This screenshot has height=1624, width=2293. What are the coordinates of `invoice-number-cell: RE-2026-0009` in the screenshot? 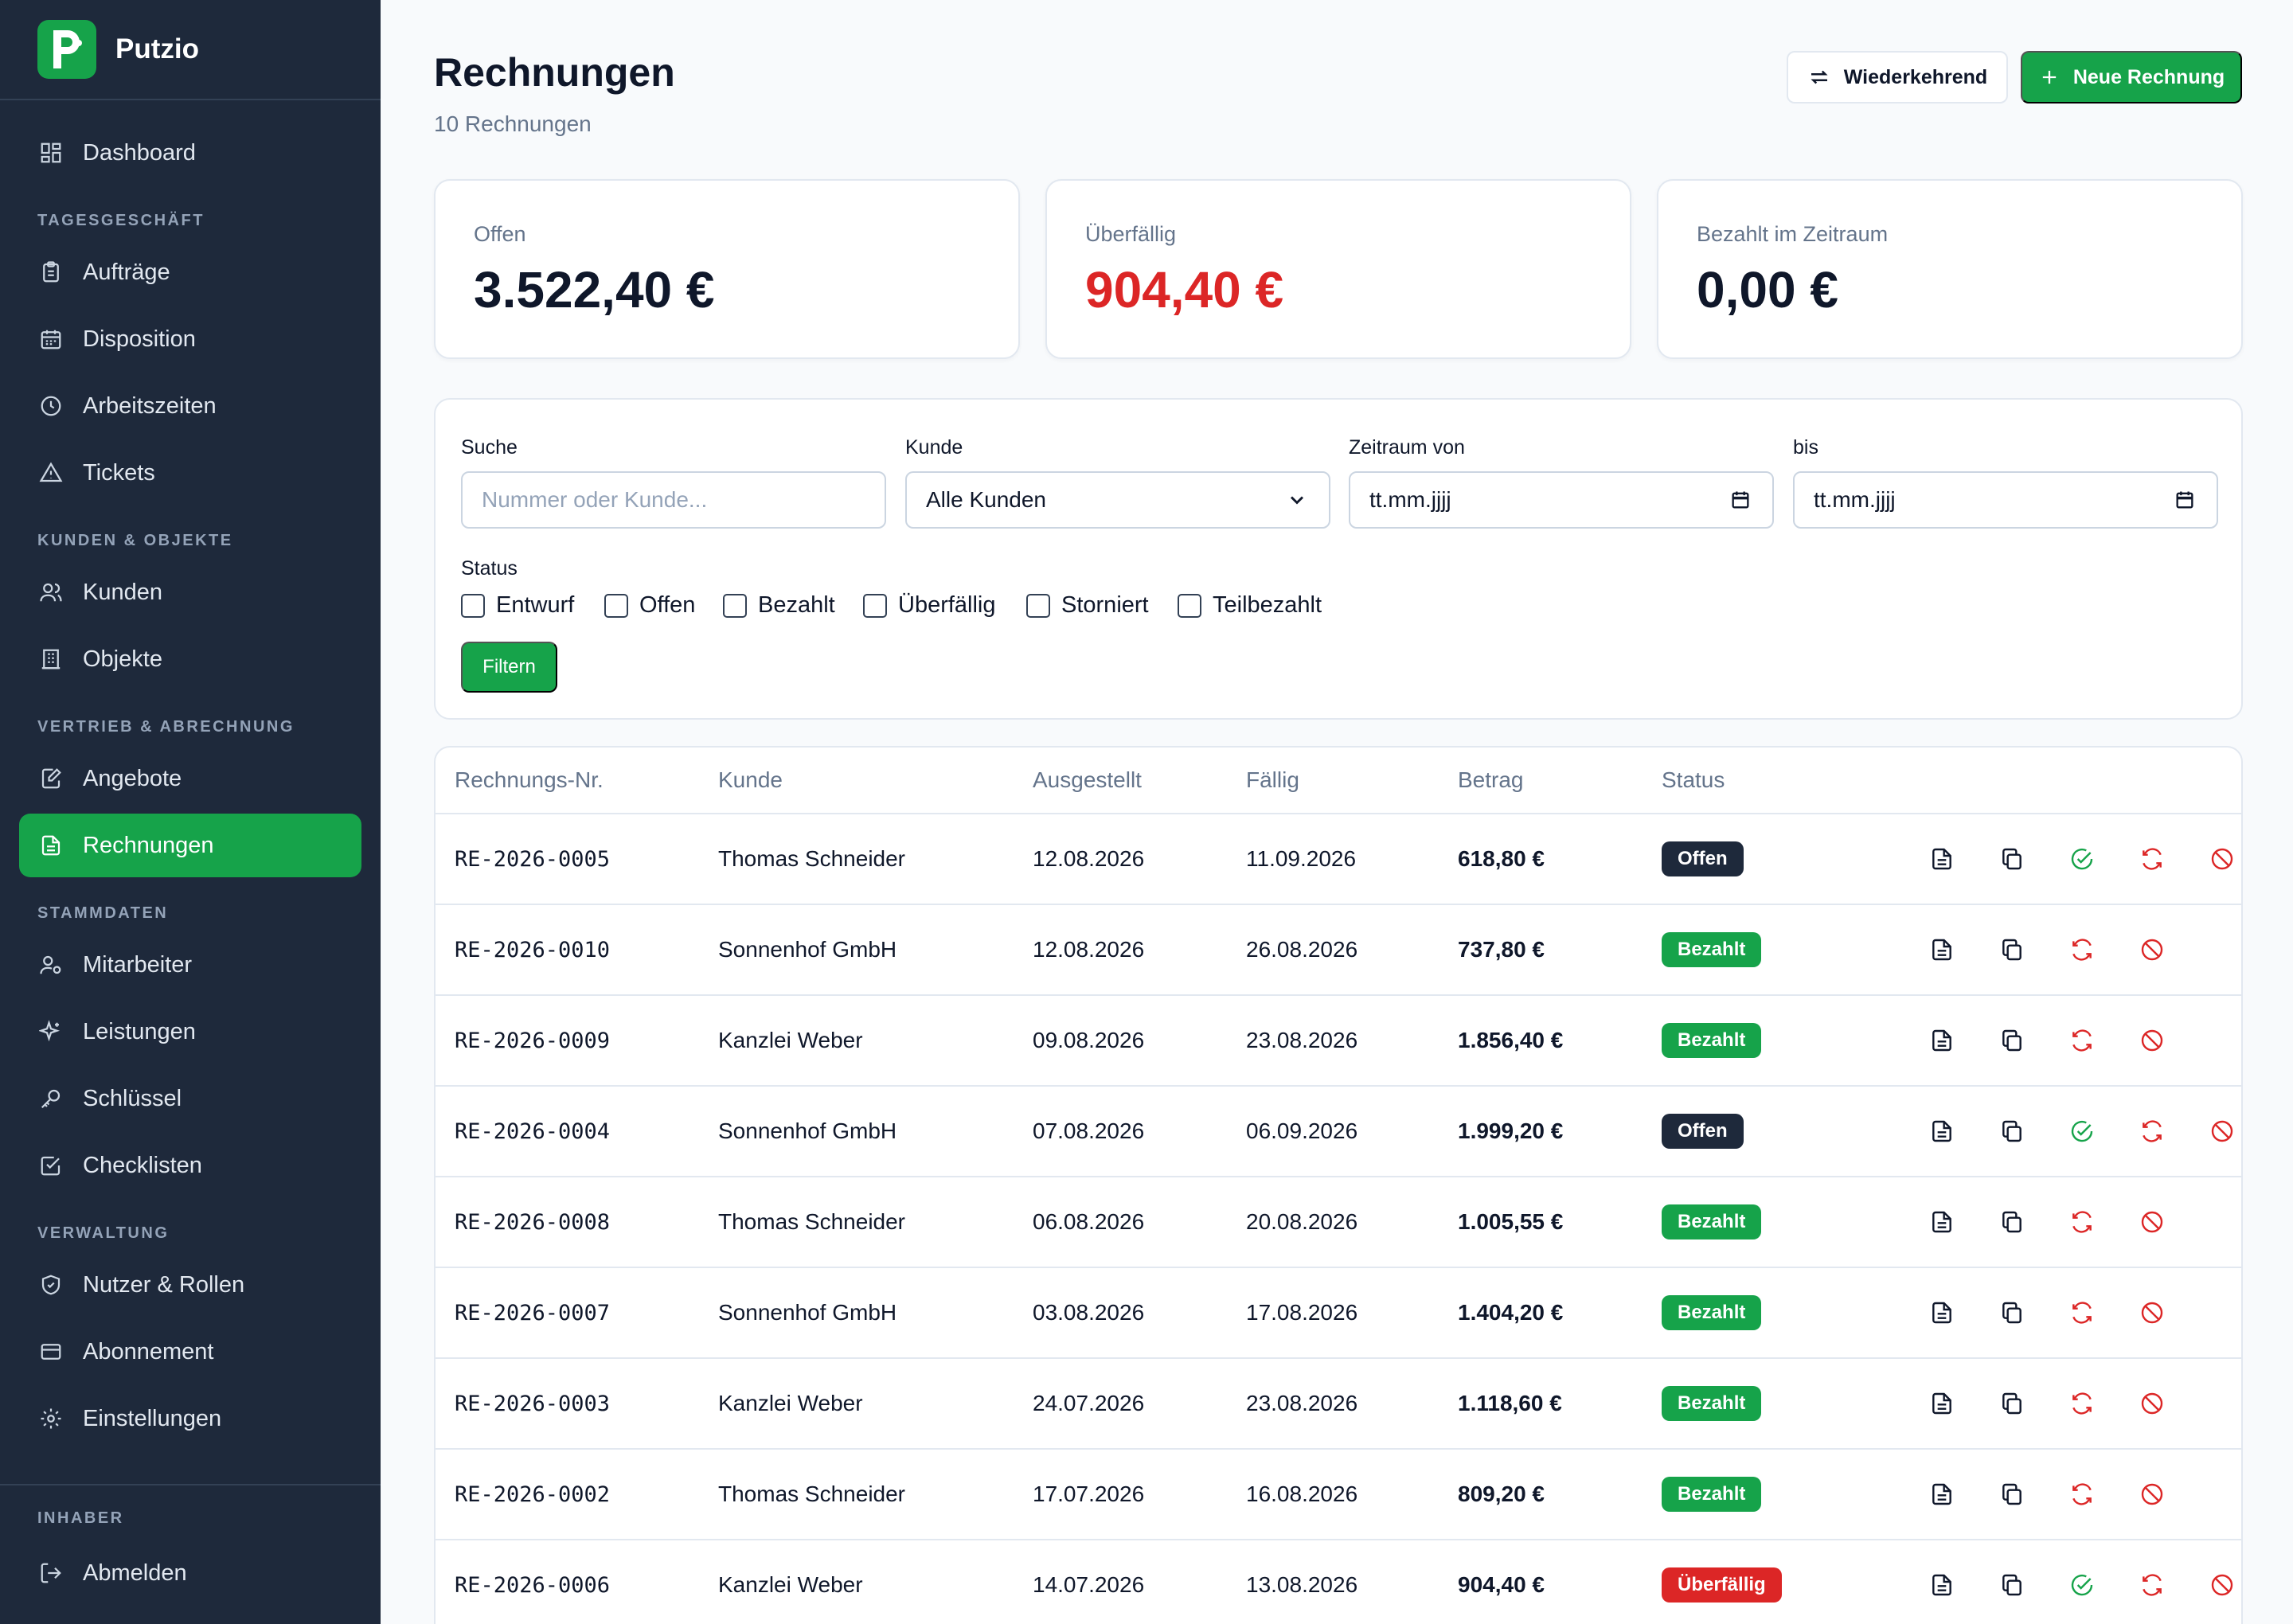 It's located at (532, 1040).